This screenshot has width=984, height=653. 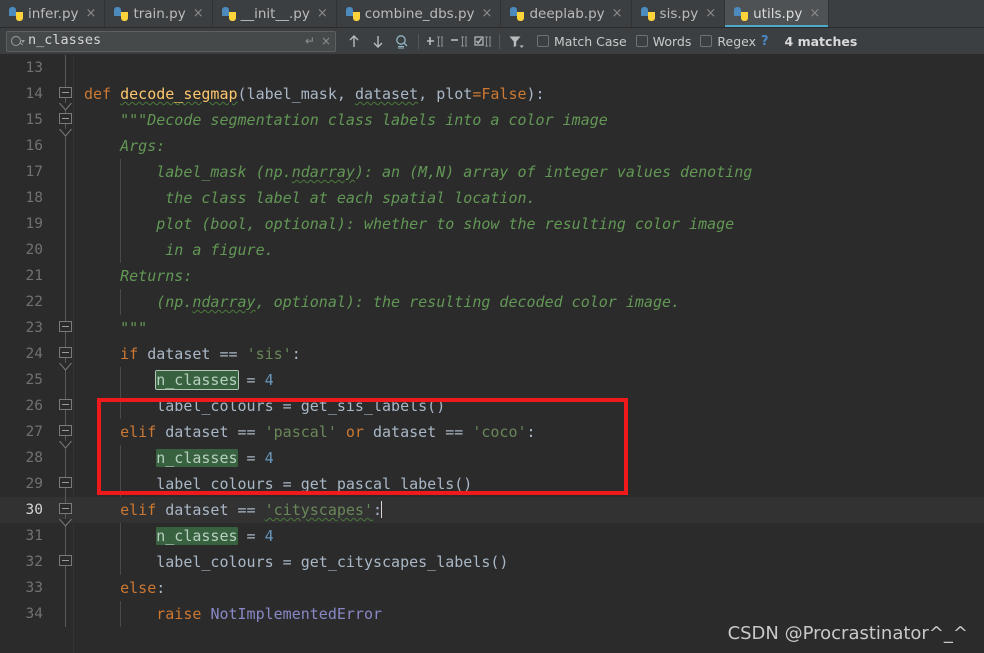 I want to click on match-case-option: Match Case, so click(x=582, y=41).